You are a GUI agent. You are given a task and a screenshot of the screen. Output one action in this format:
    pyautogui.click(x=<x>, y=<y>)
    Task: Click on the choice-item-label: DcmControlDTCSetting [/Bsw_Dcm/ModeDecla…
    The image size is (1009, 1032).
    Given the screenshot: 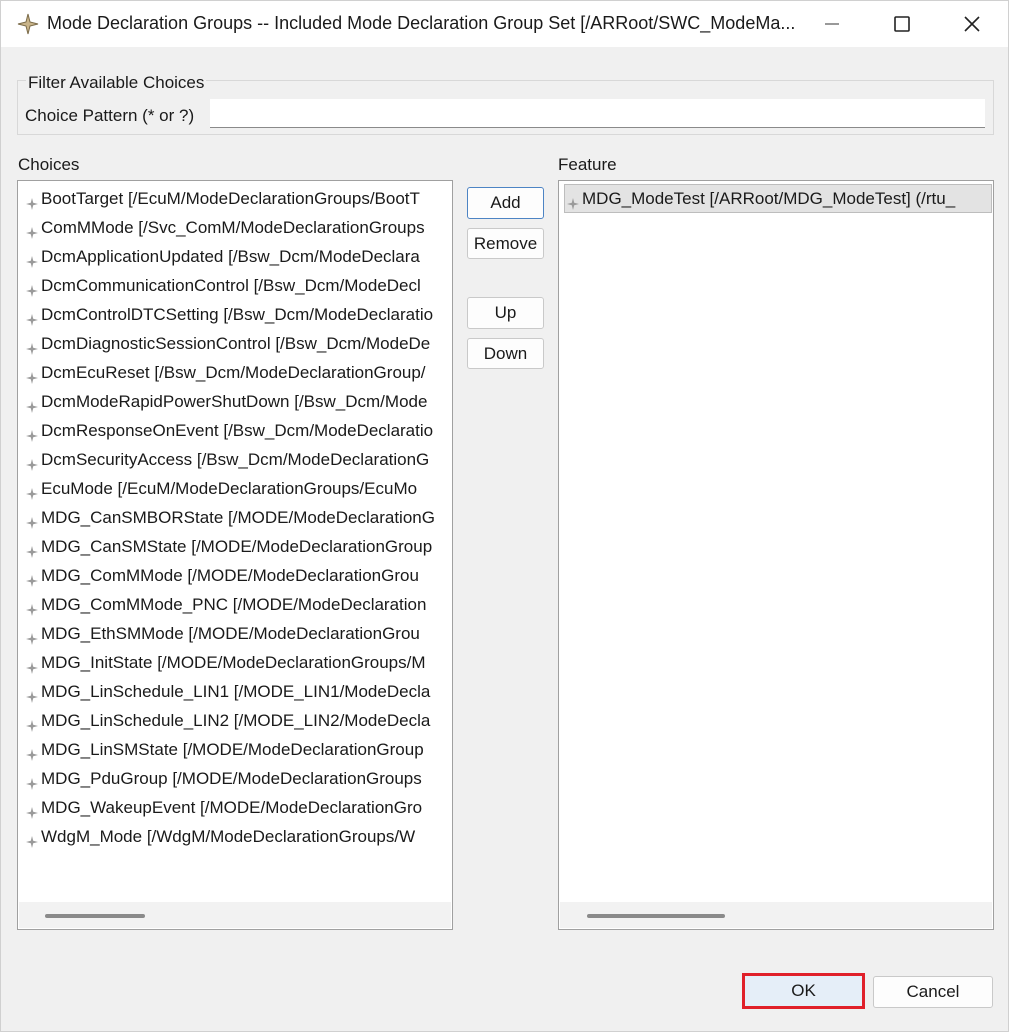 What is the action you would take?
    pyautogui.click(x=237, y=314)
    